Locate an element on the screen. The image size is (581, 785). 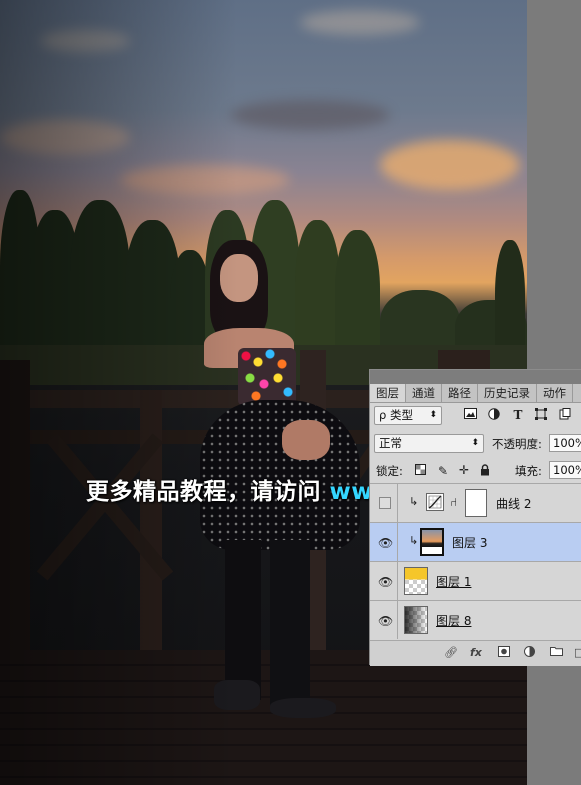
layer-name: 图层 3 is located at coordinates (470, 543).